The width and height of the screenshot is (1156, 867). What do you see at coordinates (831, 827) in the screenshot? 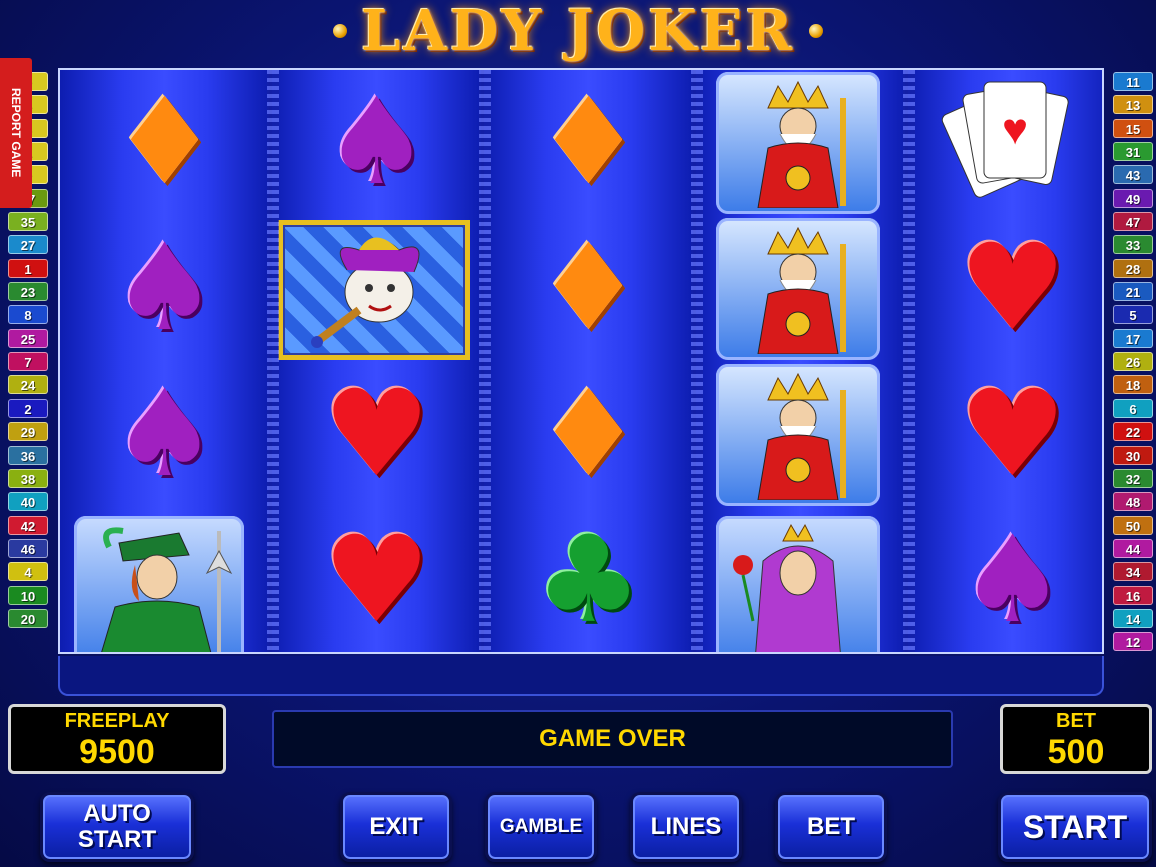
I see `bet-button: BET` at bounding box center [831, 827].